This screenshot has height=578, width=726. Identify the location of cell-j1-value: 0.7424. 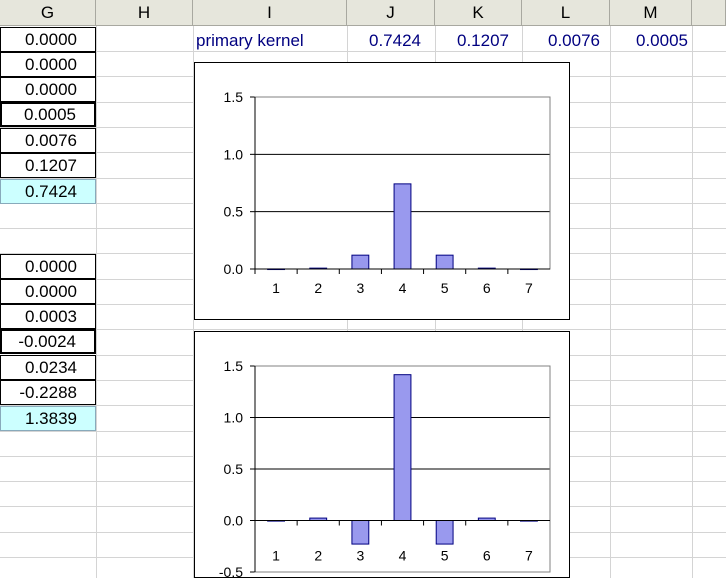
(384, 40).